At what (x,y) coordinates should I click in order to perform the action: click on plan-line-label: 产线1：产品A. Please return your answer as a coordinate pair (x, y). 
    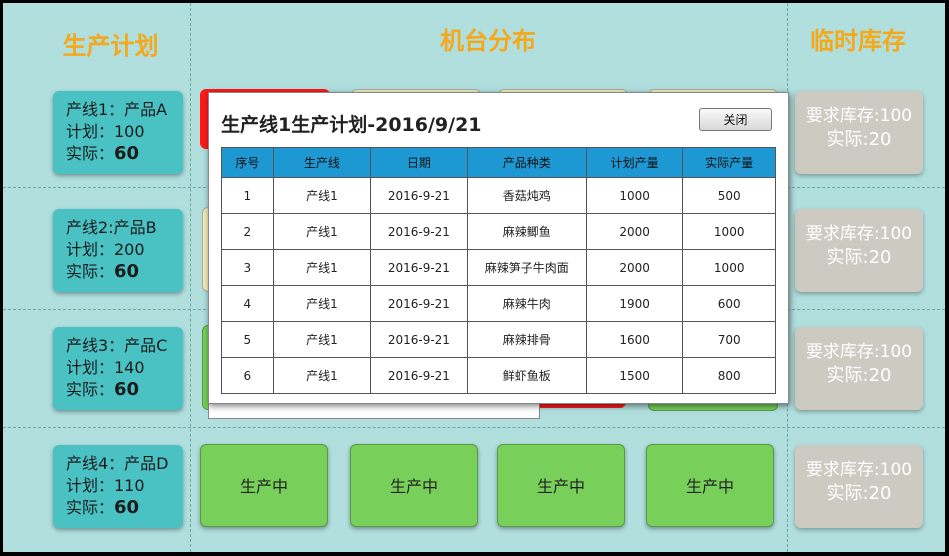
    Looking at the image, I should click on (117, 109).